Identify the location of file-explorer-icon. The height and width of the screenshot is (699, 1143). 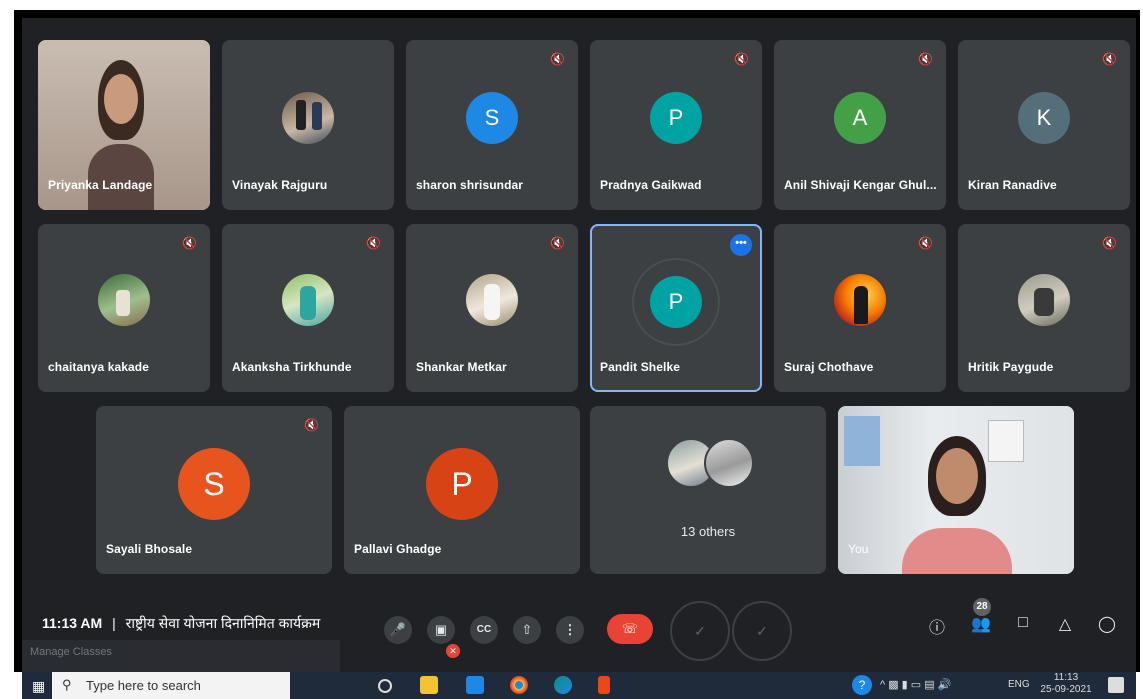
(429, 685).